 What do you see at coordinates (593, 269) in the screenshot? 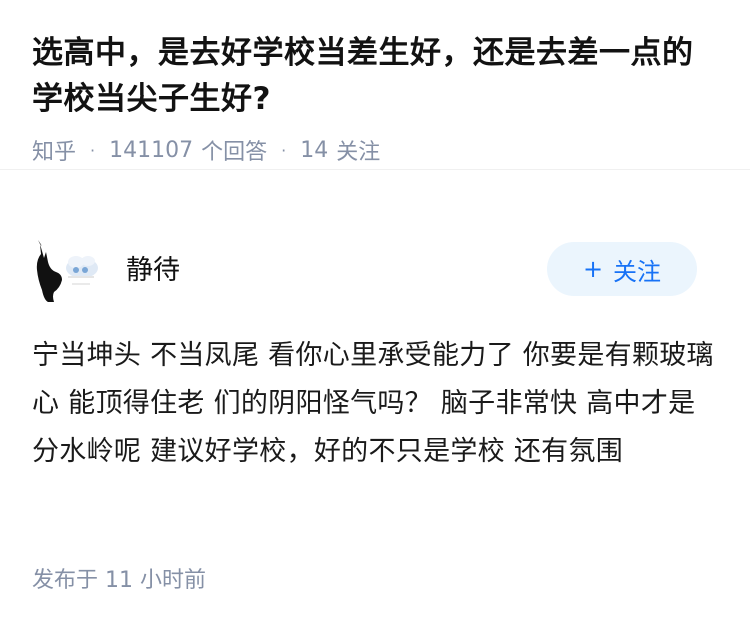
I see `plus-icon: +` at bounding box center [593, 269].